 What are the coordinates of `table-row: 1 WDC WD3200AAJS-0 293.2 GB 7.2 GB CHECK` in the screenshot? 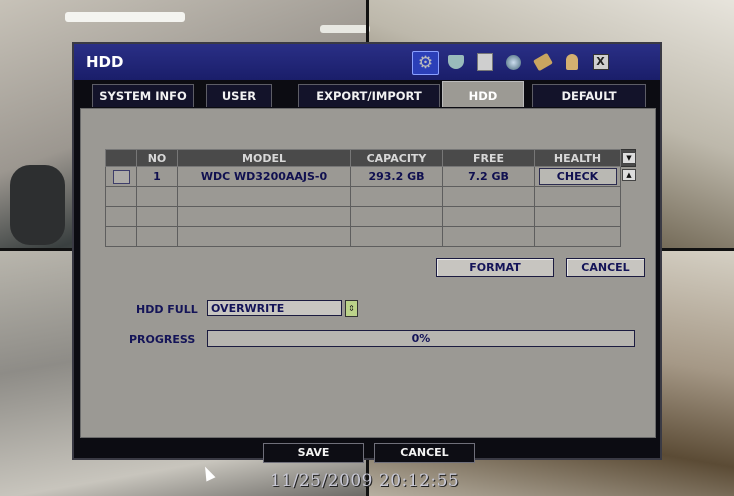 It's located at (370, 176).